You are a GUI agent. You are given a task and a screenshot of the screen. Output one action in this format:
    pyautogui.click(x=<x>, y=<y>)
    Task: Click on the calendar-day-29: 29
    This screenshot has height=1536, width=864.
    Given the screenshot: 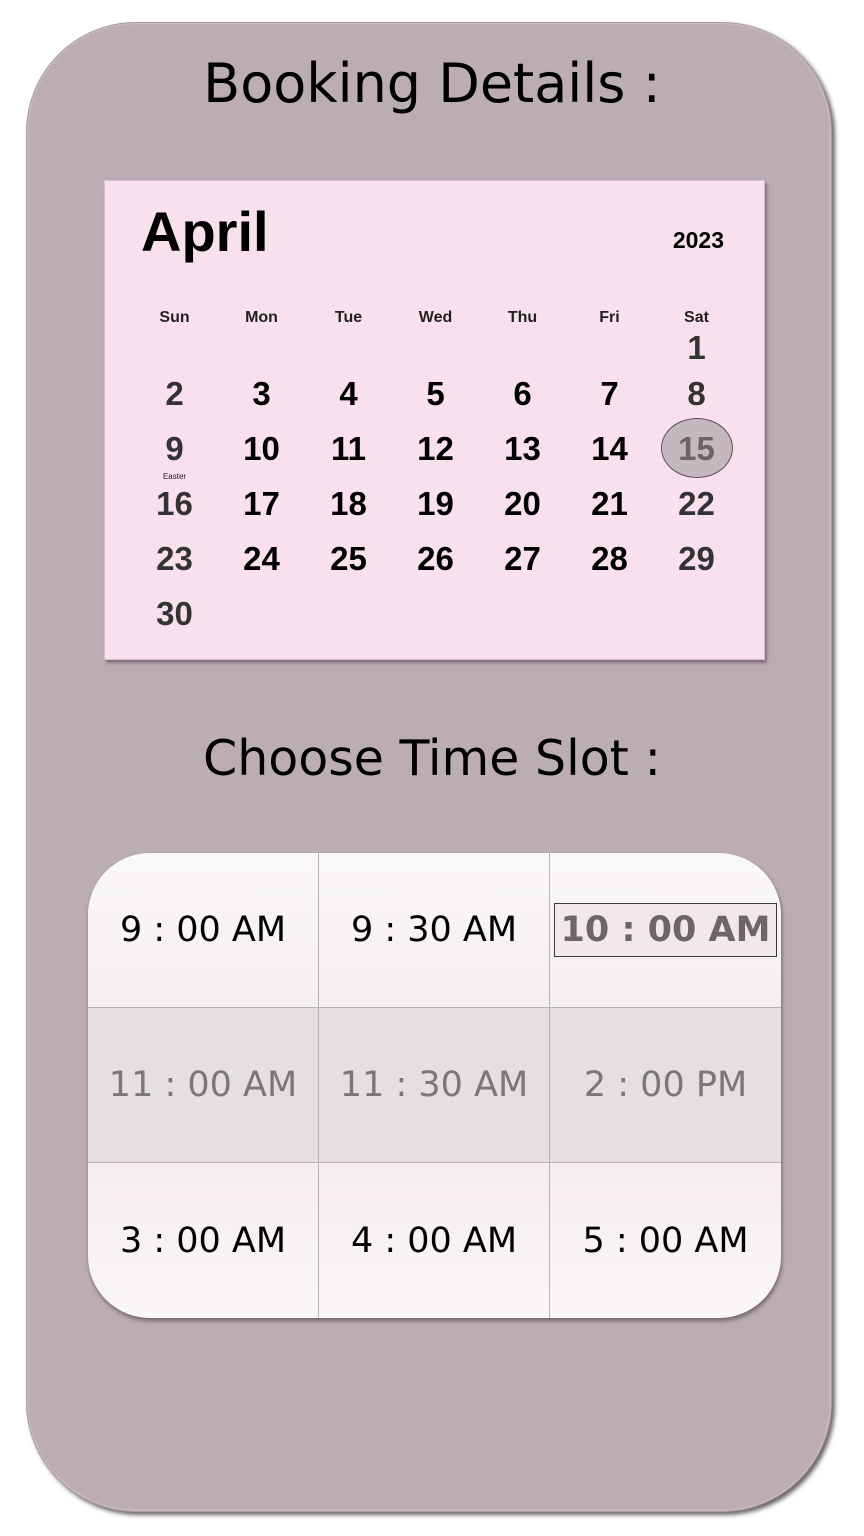 What is the action you would take?
    pyautogui.click(x=696, y=558)
    